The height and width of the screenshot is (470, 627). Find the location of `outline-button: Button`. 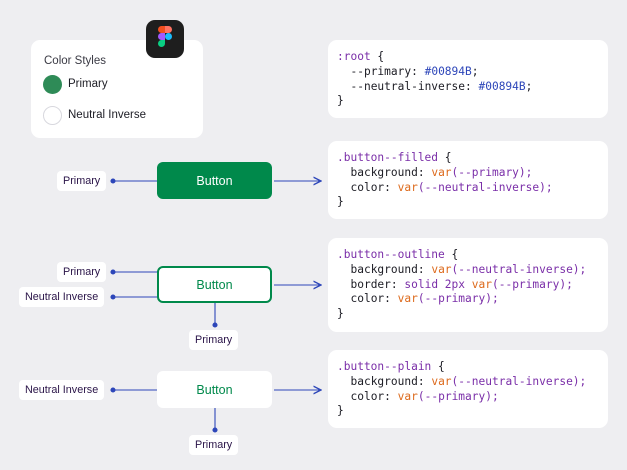

outline-button: Button is located at coordinates (214, 284).